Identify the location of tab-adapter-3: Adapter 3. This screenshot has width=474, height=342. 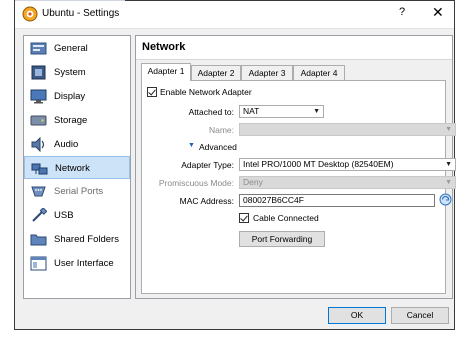
(267, 72).